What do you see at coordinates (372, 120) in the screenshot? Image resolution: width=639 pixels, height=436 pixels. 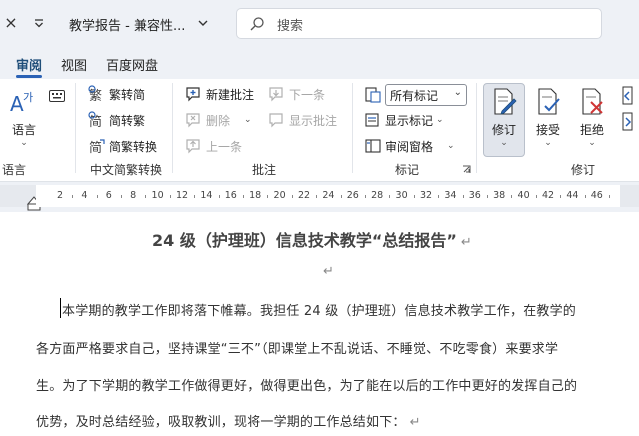 I see `show-markup-icon` at bounding box center [372, 120].